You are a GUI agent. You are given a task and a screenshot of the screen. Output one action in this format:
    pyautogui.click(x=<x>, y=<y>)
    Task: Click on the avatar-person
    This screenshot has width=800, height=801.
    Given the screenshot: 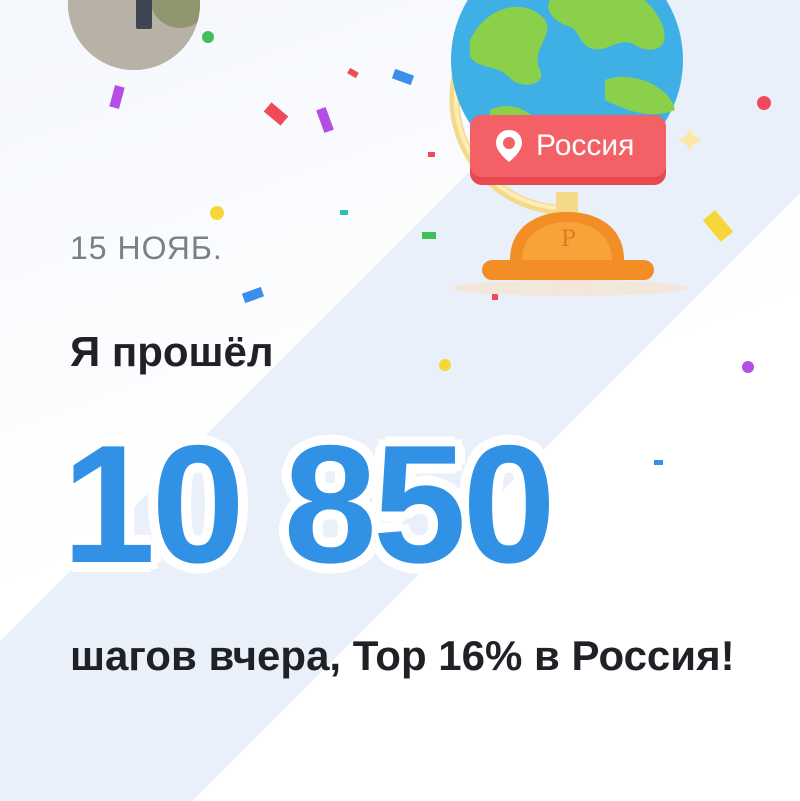 What is the action you would take?
    pyautogui.click(x=144, y=14)
    